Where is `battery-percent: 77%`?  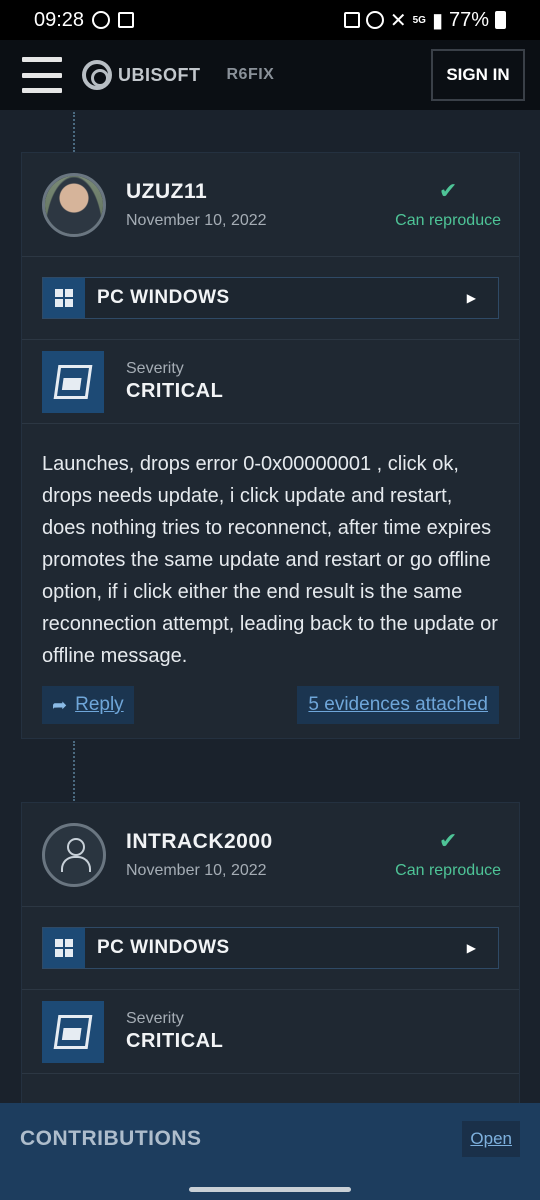
battery-percent: 77% is located at coordinates (468, 19).